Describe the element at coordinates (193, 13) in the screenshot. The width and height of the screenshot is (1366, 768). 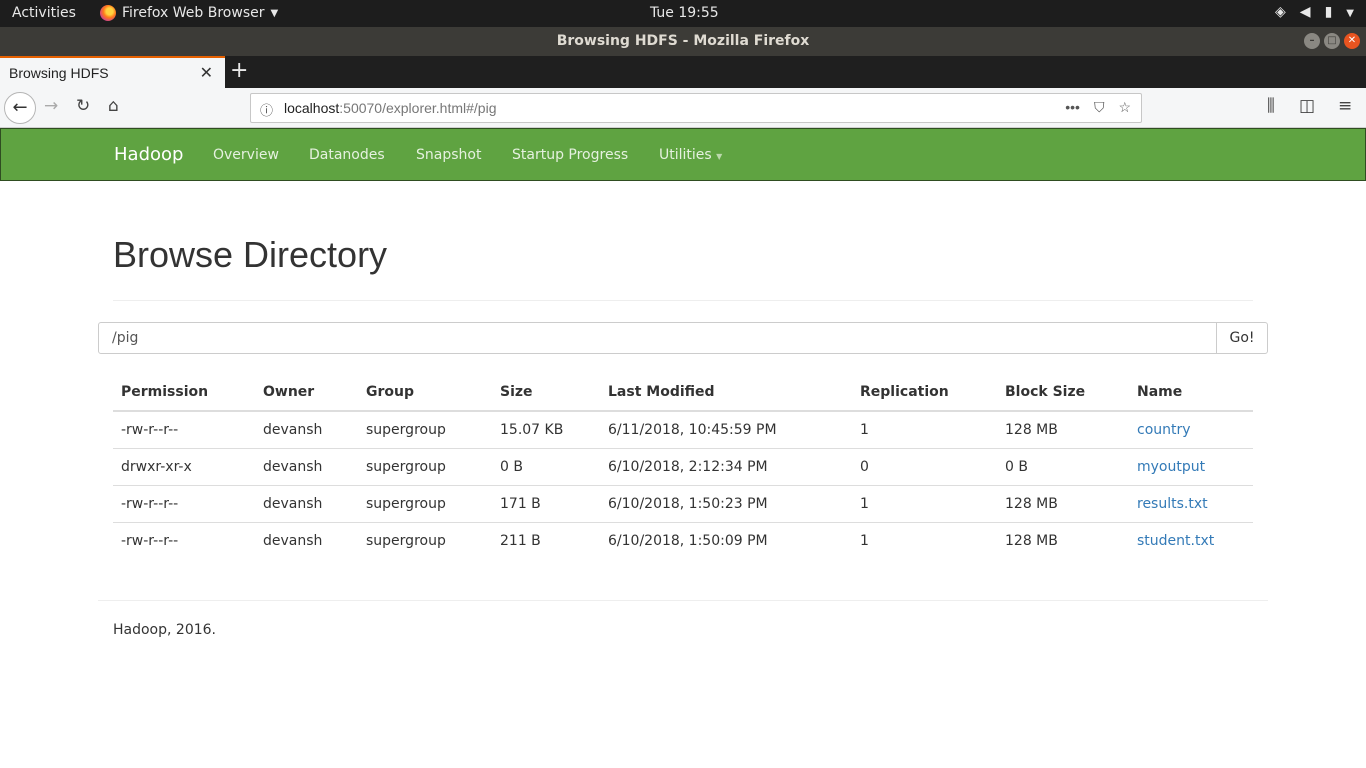
I see `app-menu-label: Firefox Web Browser` at that location.